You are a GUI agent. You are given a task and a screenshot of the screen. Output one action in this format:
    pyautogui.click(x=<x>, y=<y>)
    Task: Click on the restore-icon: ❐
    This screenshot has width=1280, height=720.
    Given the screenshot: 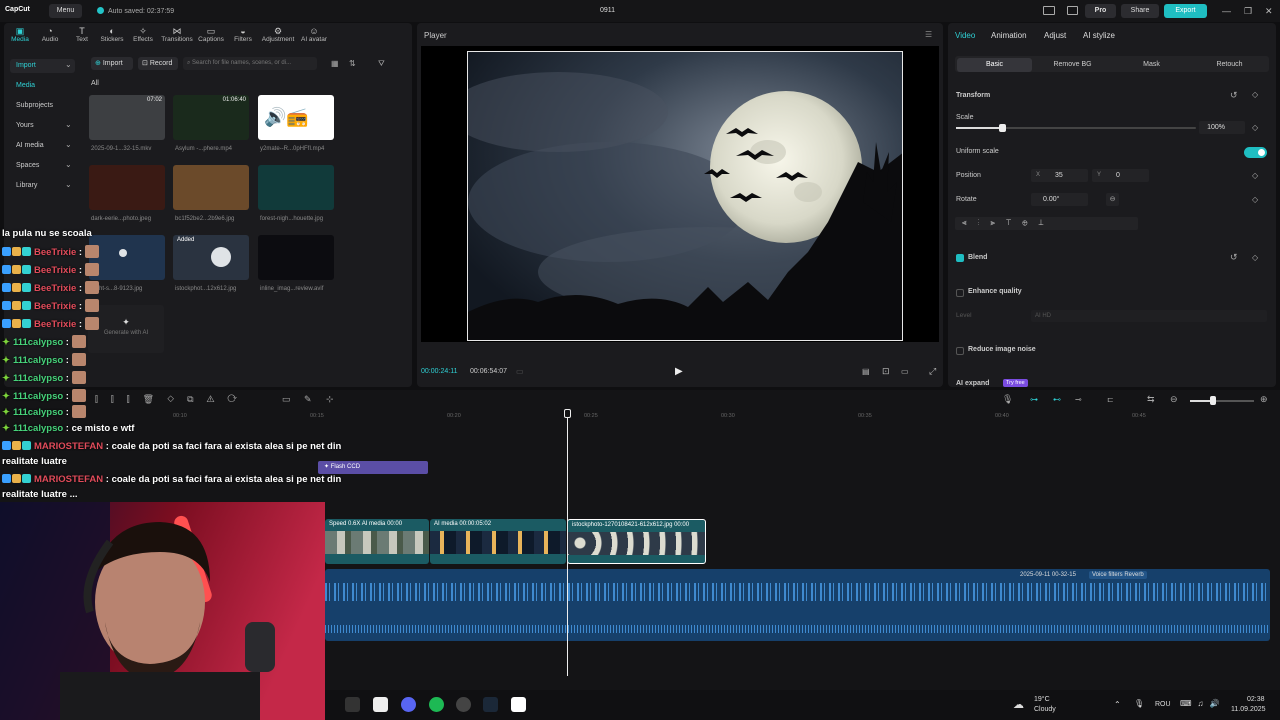 What is the action you would take?
    pyautogui.click(x=1248, y=11)
    